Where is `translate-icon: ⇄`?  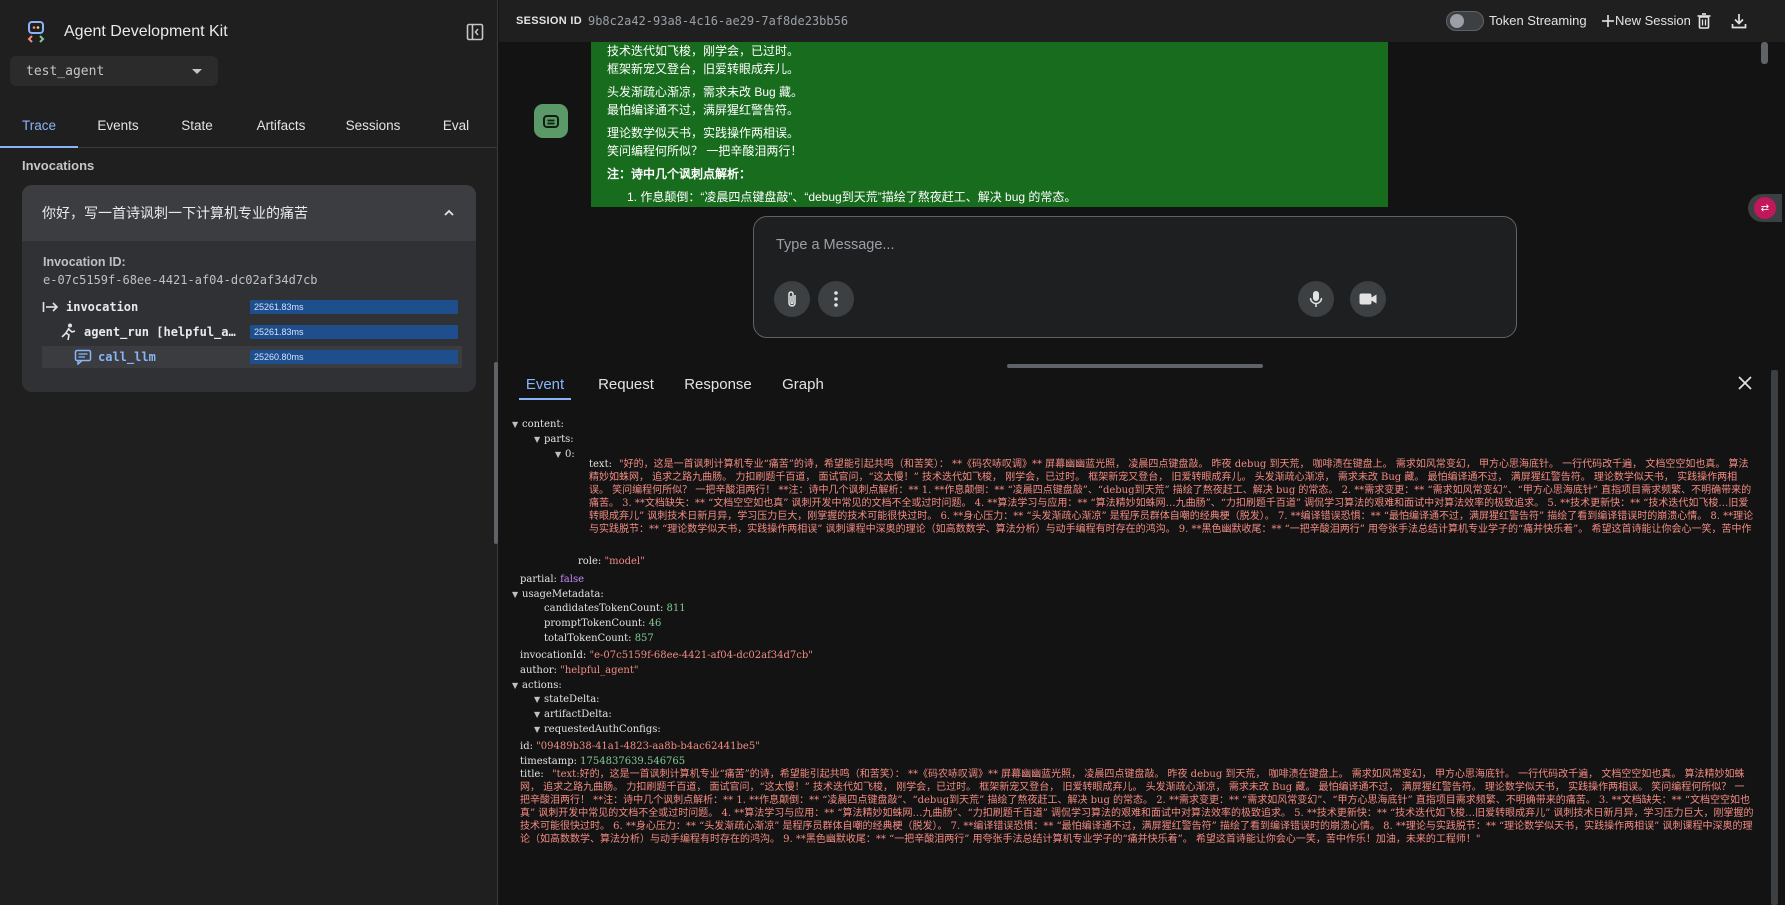
translate-icon: ⇄ is located at coordinates (1765, 208).